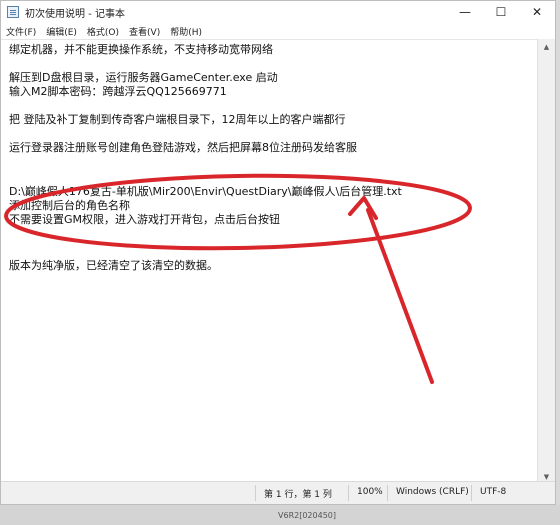 The width and height of the screenshot is (560, 525). What do you see at coordinates (493, 492) in the screenshot?
I see `encoding: UTF-8` at bounding box center [493, 492].